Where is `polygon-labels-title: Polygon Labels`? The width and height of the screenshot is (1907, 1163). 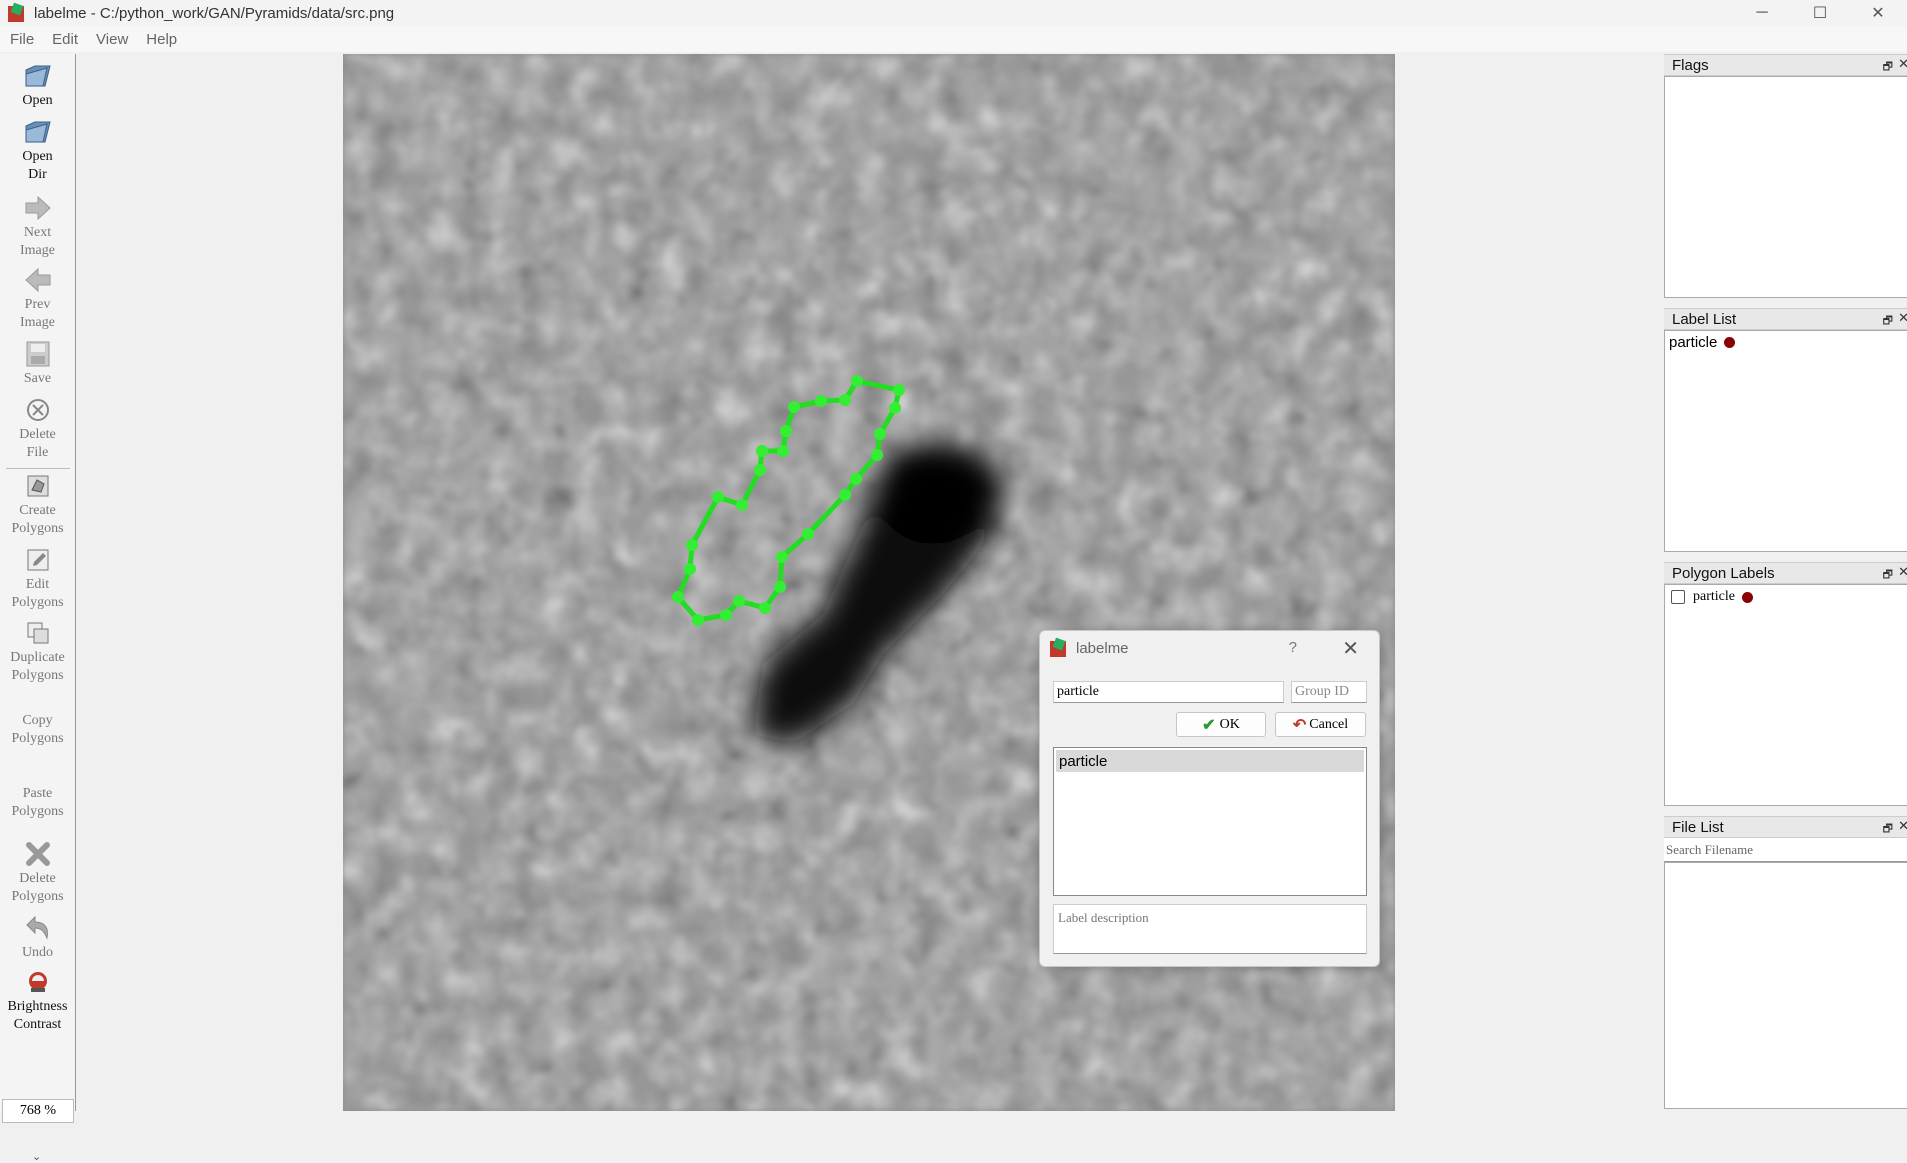 polygon-labels-title: Polygon Labels is located at coordinates (1723, 573).